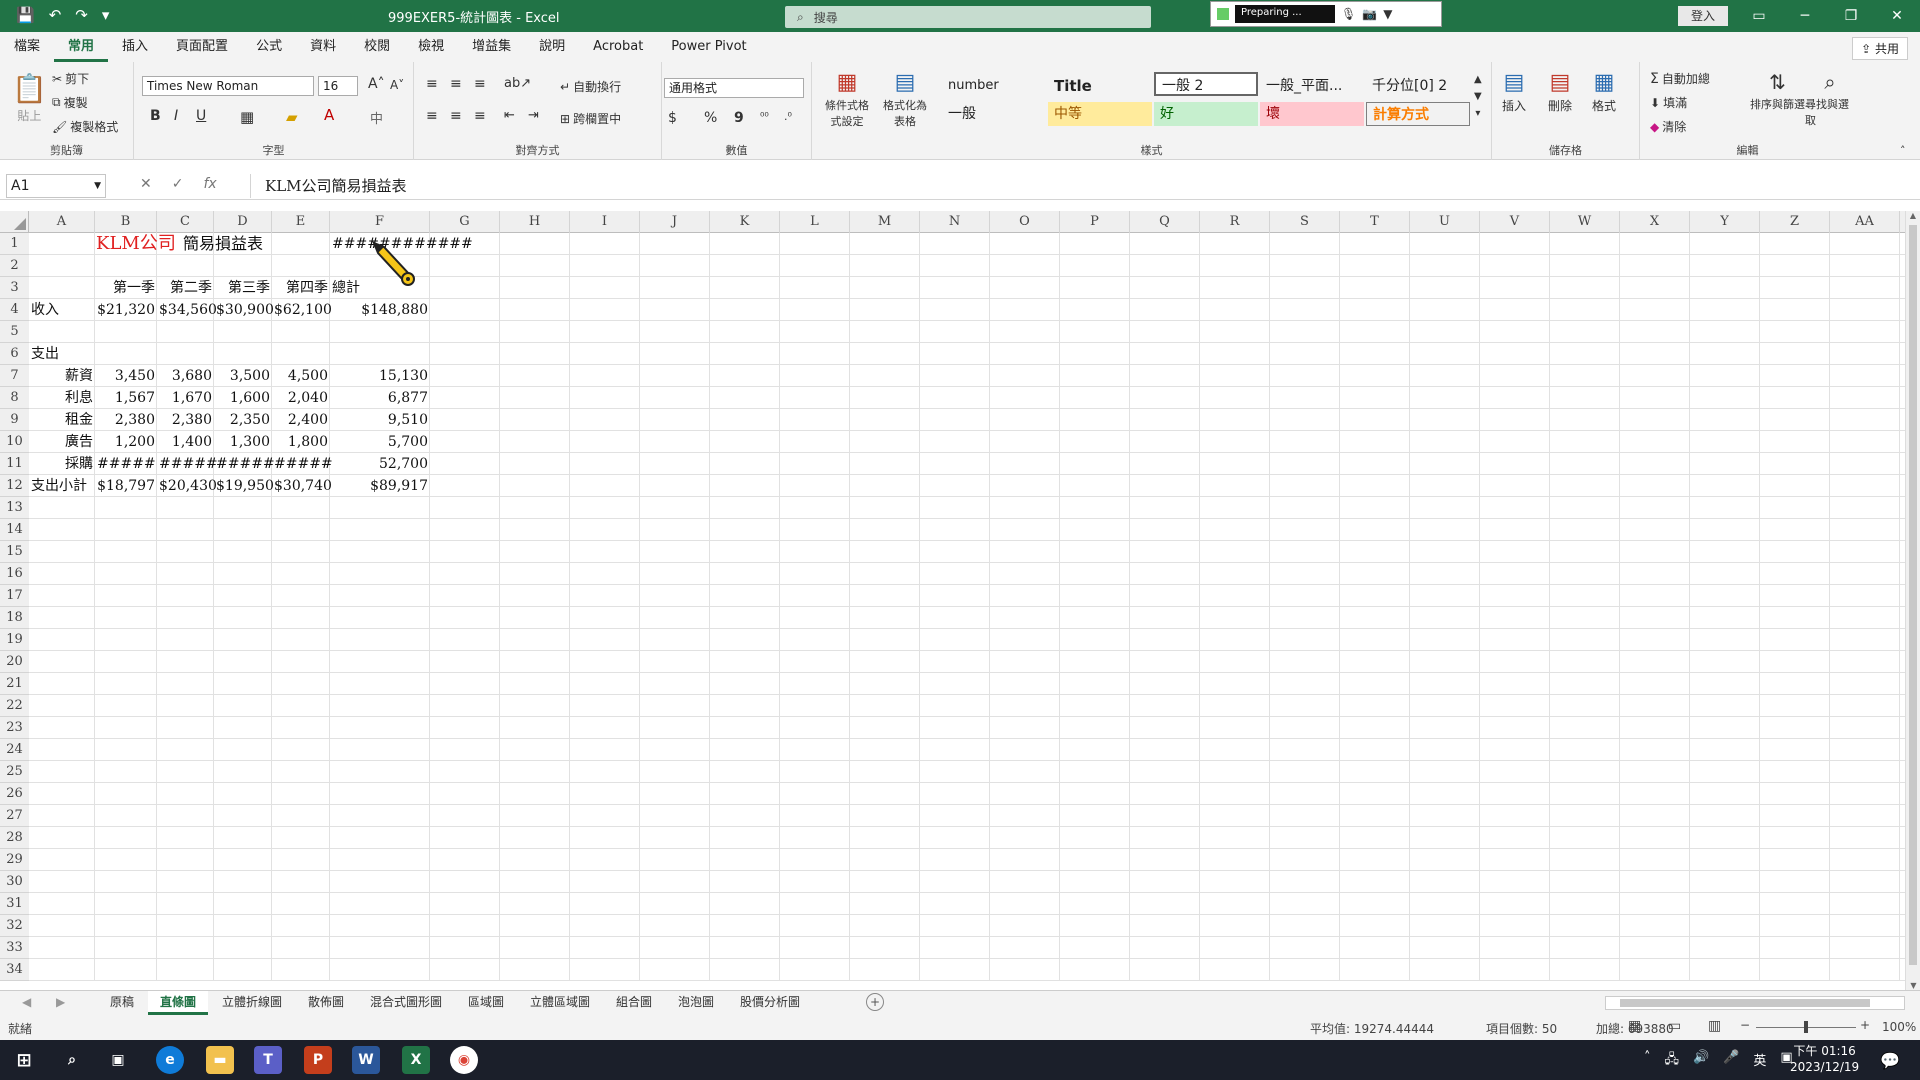  I want to click on tab-8: 增益集, so click(491, 47).